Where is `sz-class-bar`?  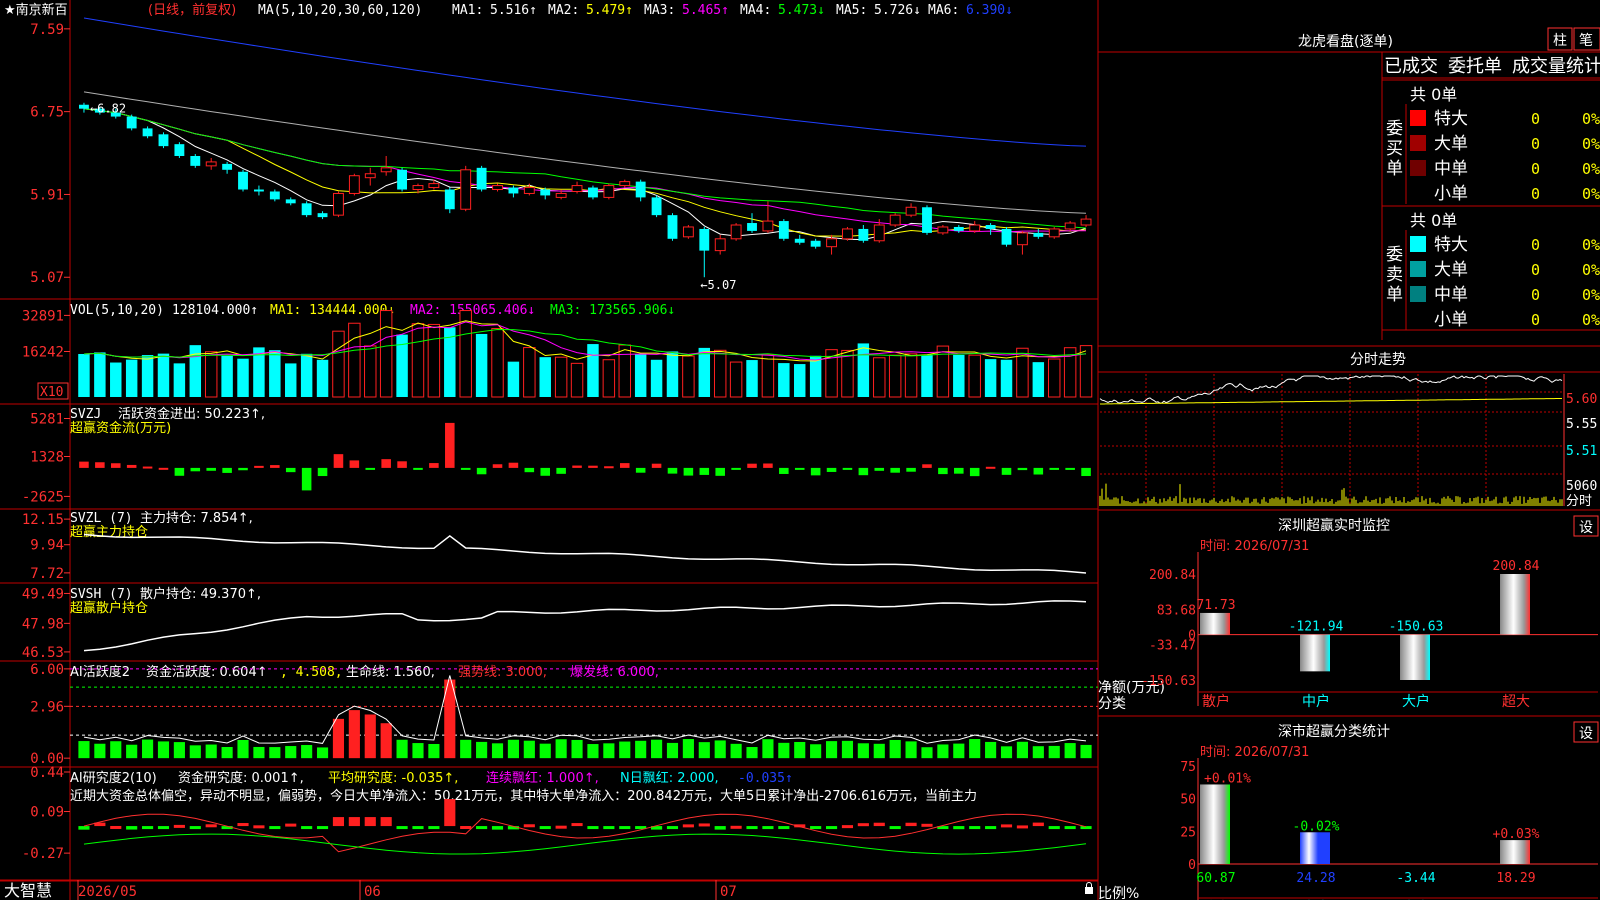
sz-class-bar is located at coordinates (1215, 824).